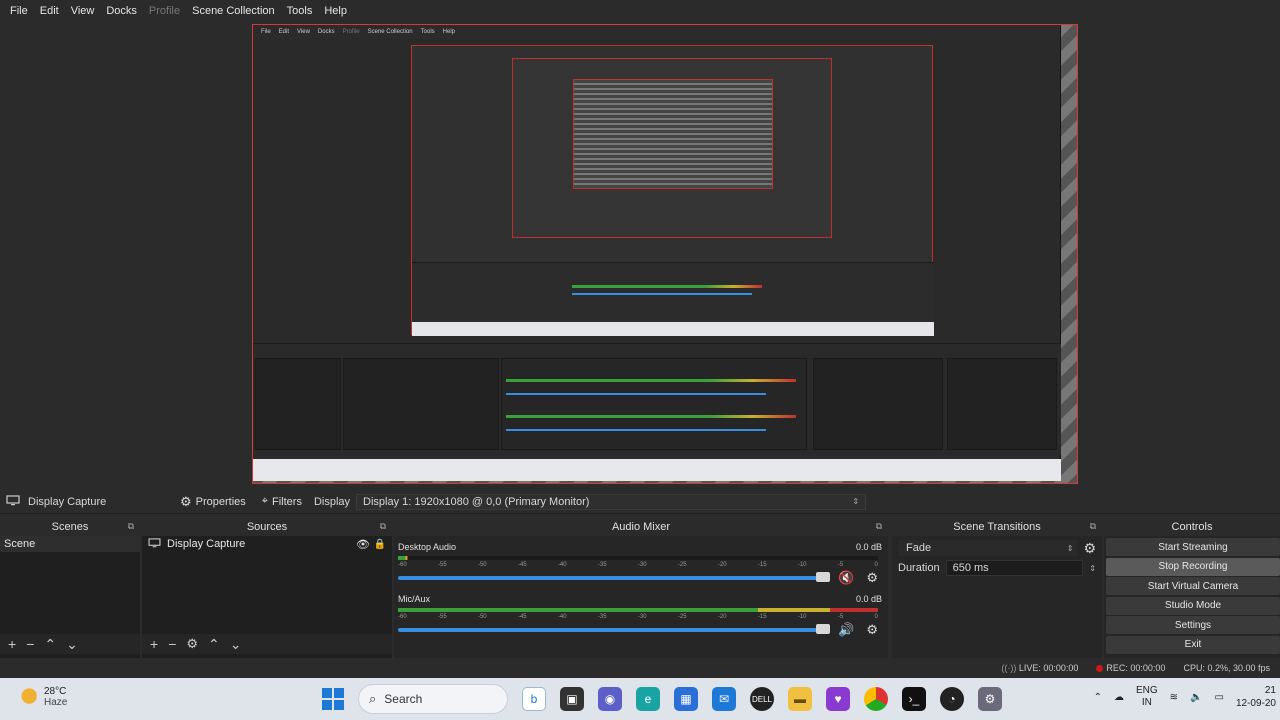 Image resolution: width=1280 pixels, height=720 pixels. I want to click on eye-icon: 👁, so click(363, 544).